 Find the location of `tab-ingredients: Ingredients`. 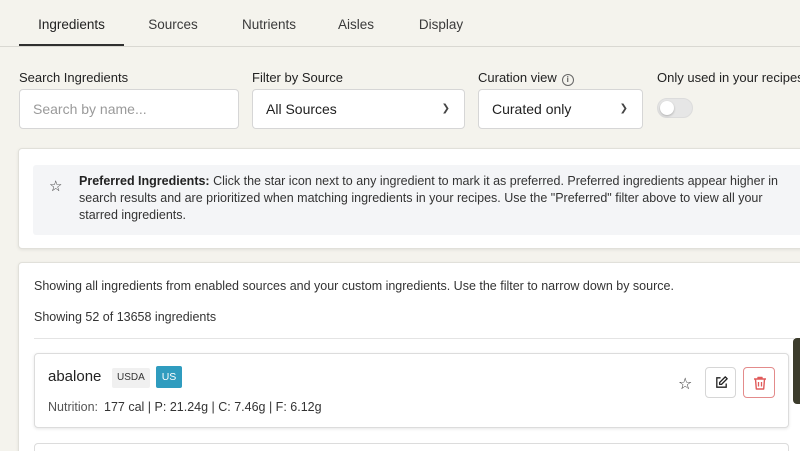

tab-ingredients: Ingredients is located at coordinates (71, 23).